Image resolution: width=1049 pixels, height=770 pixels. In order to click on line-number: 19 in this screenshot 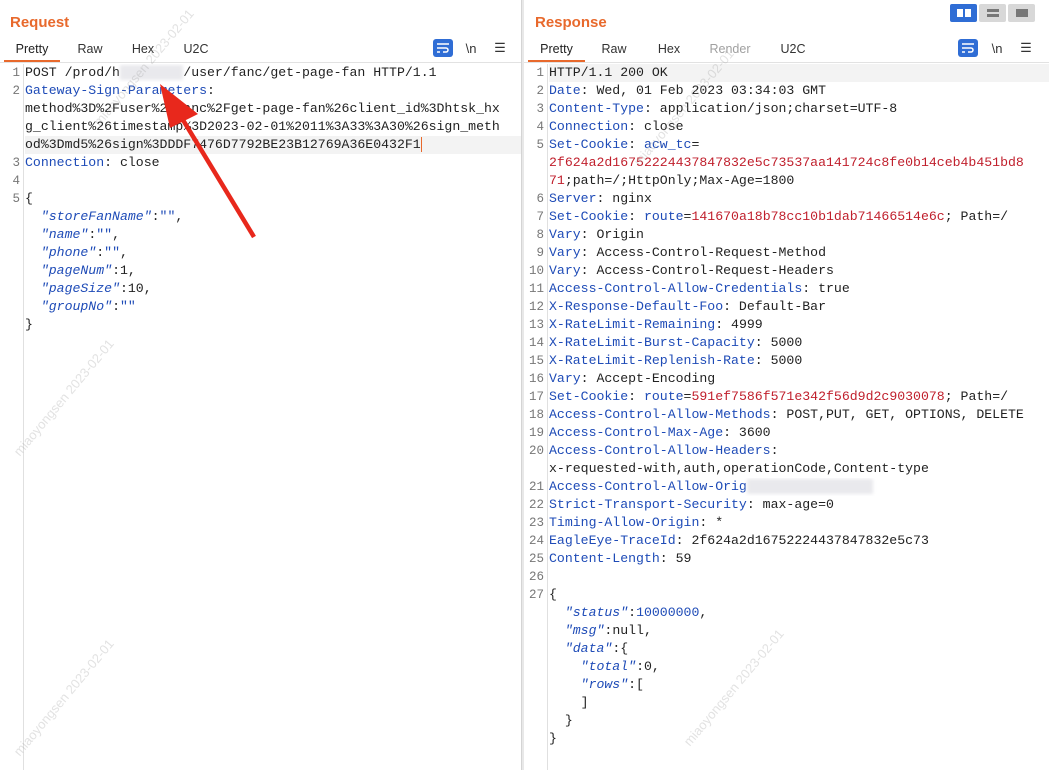, I will do `click(536, 433)`.